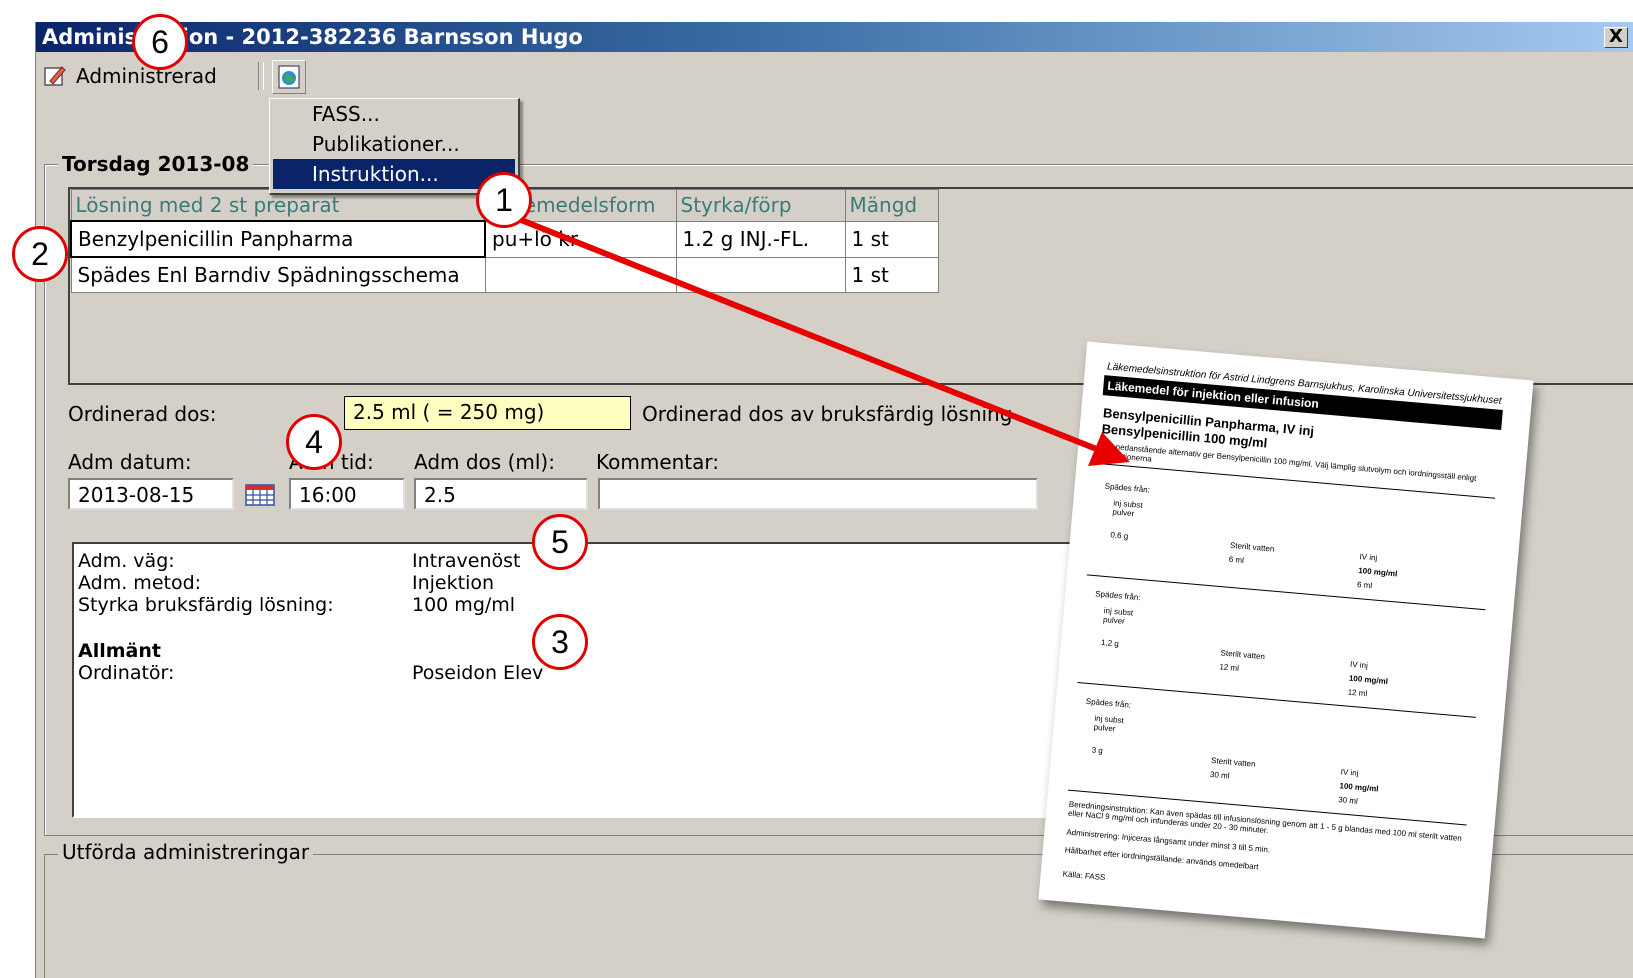 The width and height of the screenshot is (1633, 978). What do you see at coordinates (560, 542) in the screenshot?
I see `callout-5: 5` at bounding box center [560, 542].